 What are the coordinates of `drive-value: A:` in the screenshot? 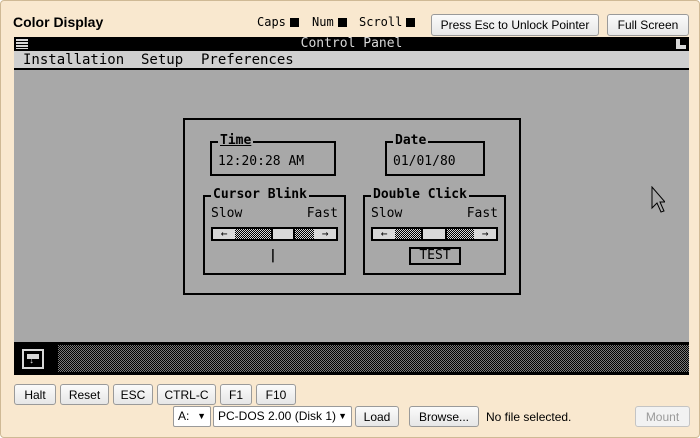 It's located at (184, 416).